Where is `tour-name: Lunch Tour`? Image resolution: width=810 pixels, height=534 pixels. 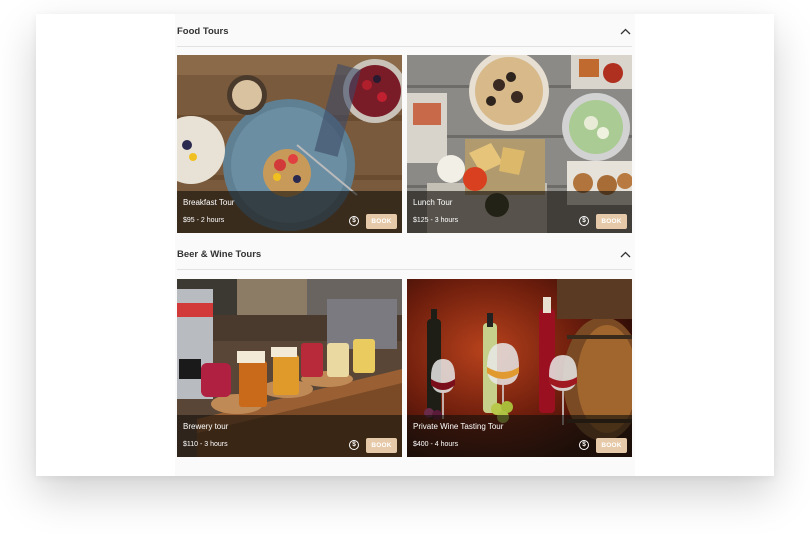 tour-name: Lunch Tour is located at coordinates (433, 202).